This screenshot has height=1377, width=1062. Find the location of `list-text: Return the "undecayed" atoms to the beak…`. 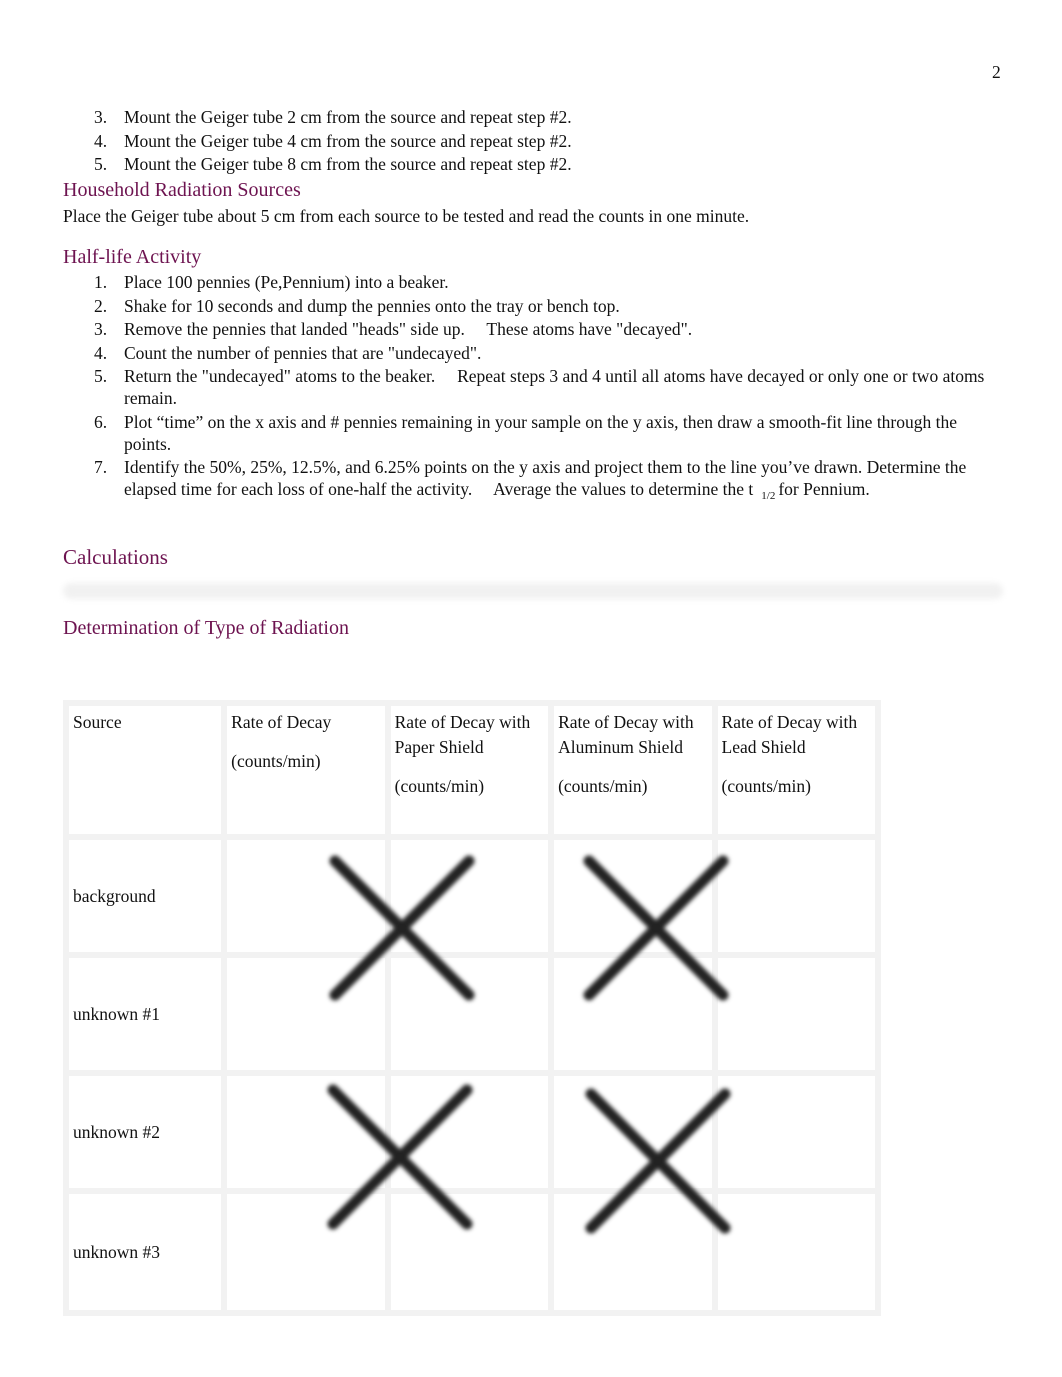

list-text: Return the "undecayed" atoms to the beak… is located at coordinates (556, 387).